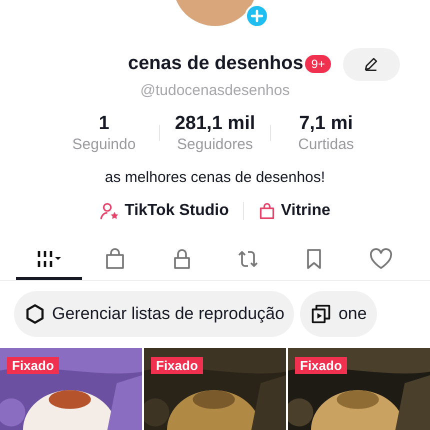 This screenshot has height=430, width=430. What do you see at coordinates (104, 124) in the screenshot?
I see `stat-value: 1` at bounding box center [104, 124].